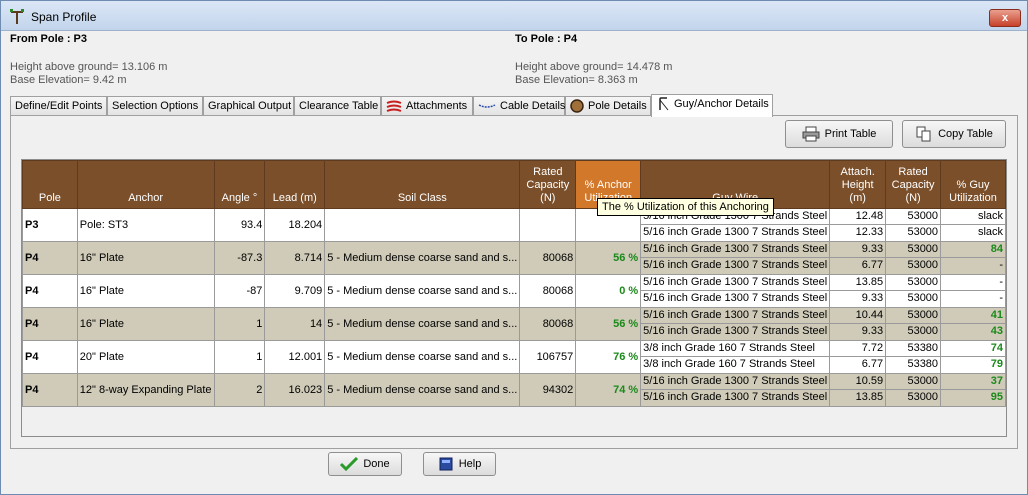 The width and height of the screenshot is (1028, 495). Describe the element at coordinates (427, 106) in the screenshot. I see `tab-attachments: Attachments` at that location.